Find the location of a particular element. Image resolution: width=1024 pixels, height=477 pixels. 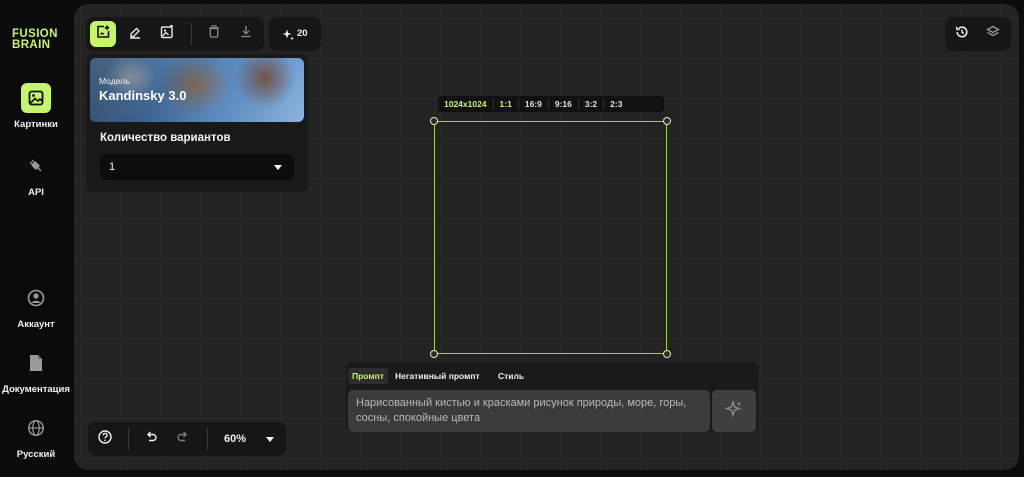

help-icon is located at coordinates (105, 439).